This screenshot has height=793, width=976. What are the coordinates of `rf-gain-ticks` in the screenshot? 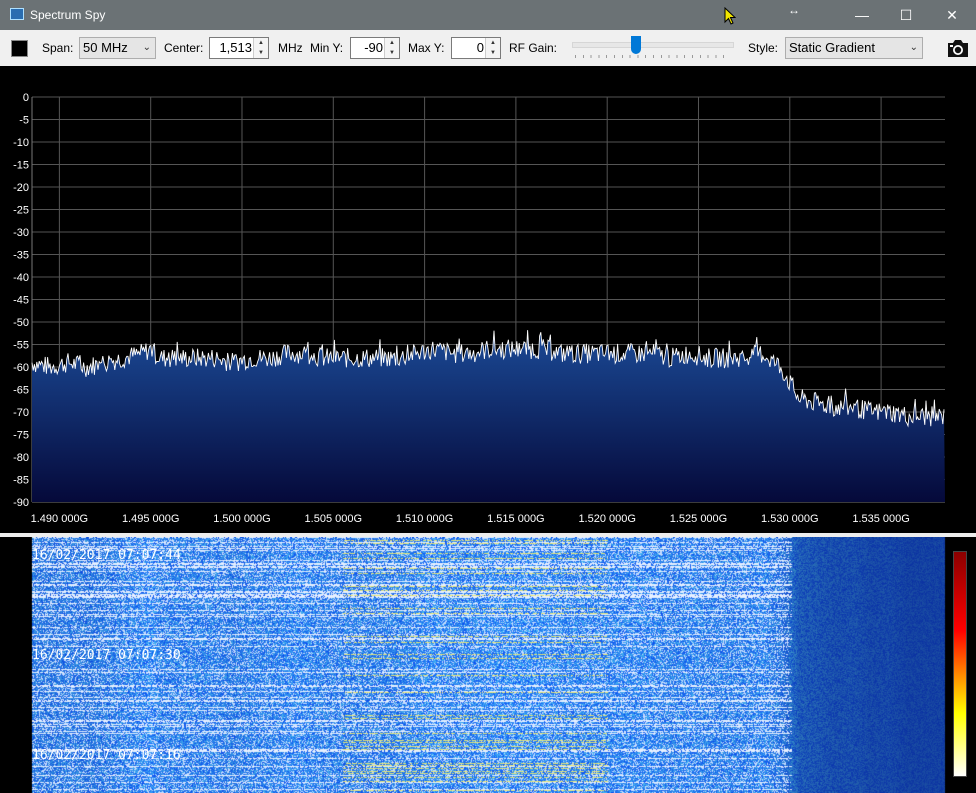 It's located at (653, 56).